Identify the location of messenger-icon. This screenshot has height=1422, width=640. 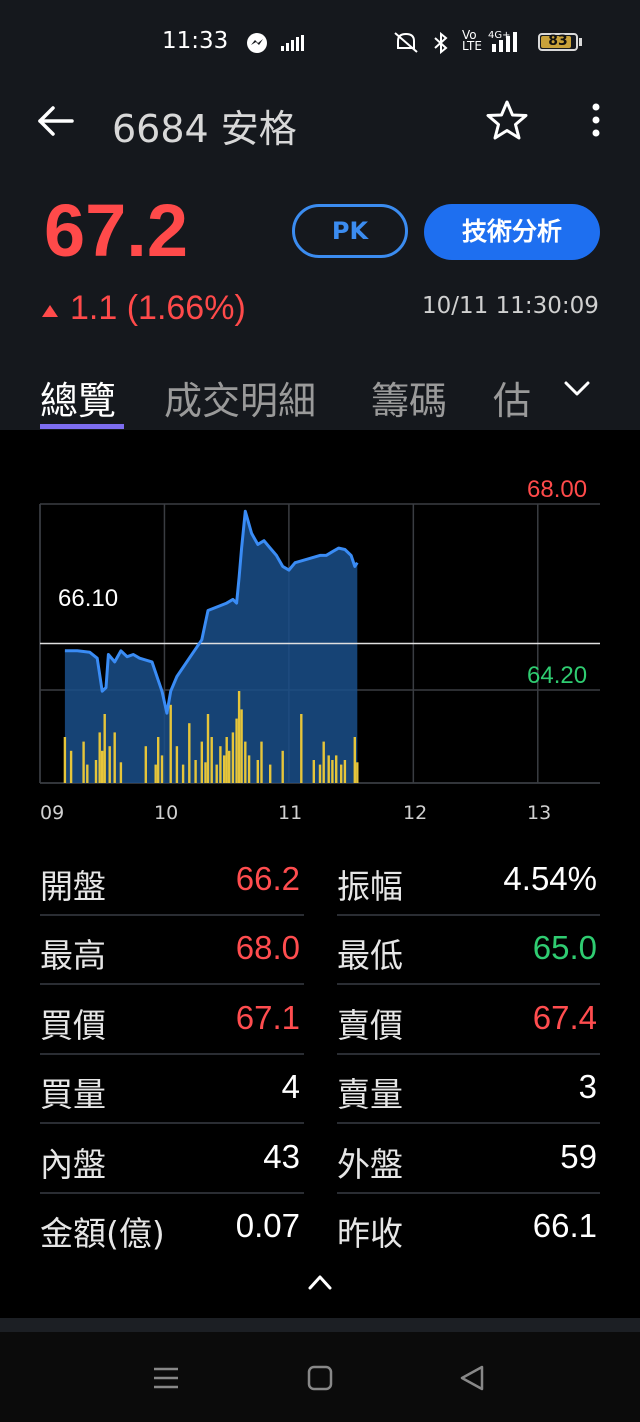
(257, 43).